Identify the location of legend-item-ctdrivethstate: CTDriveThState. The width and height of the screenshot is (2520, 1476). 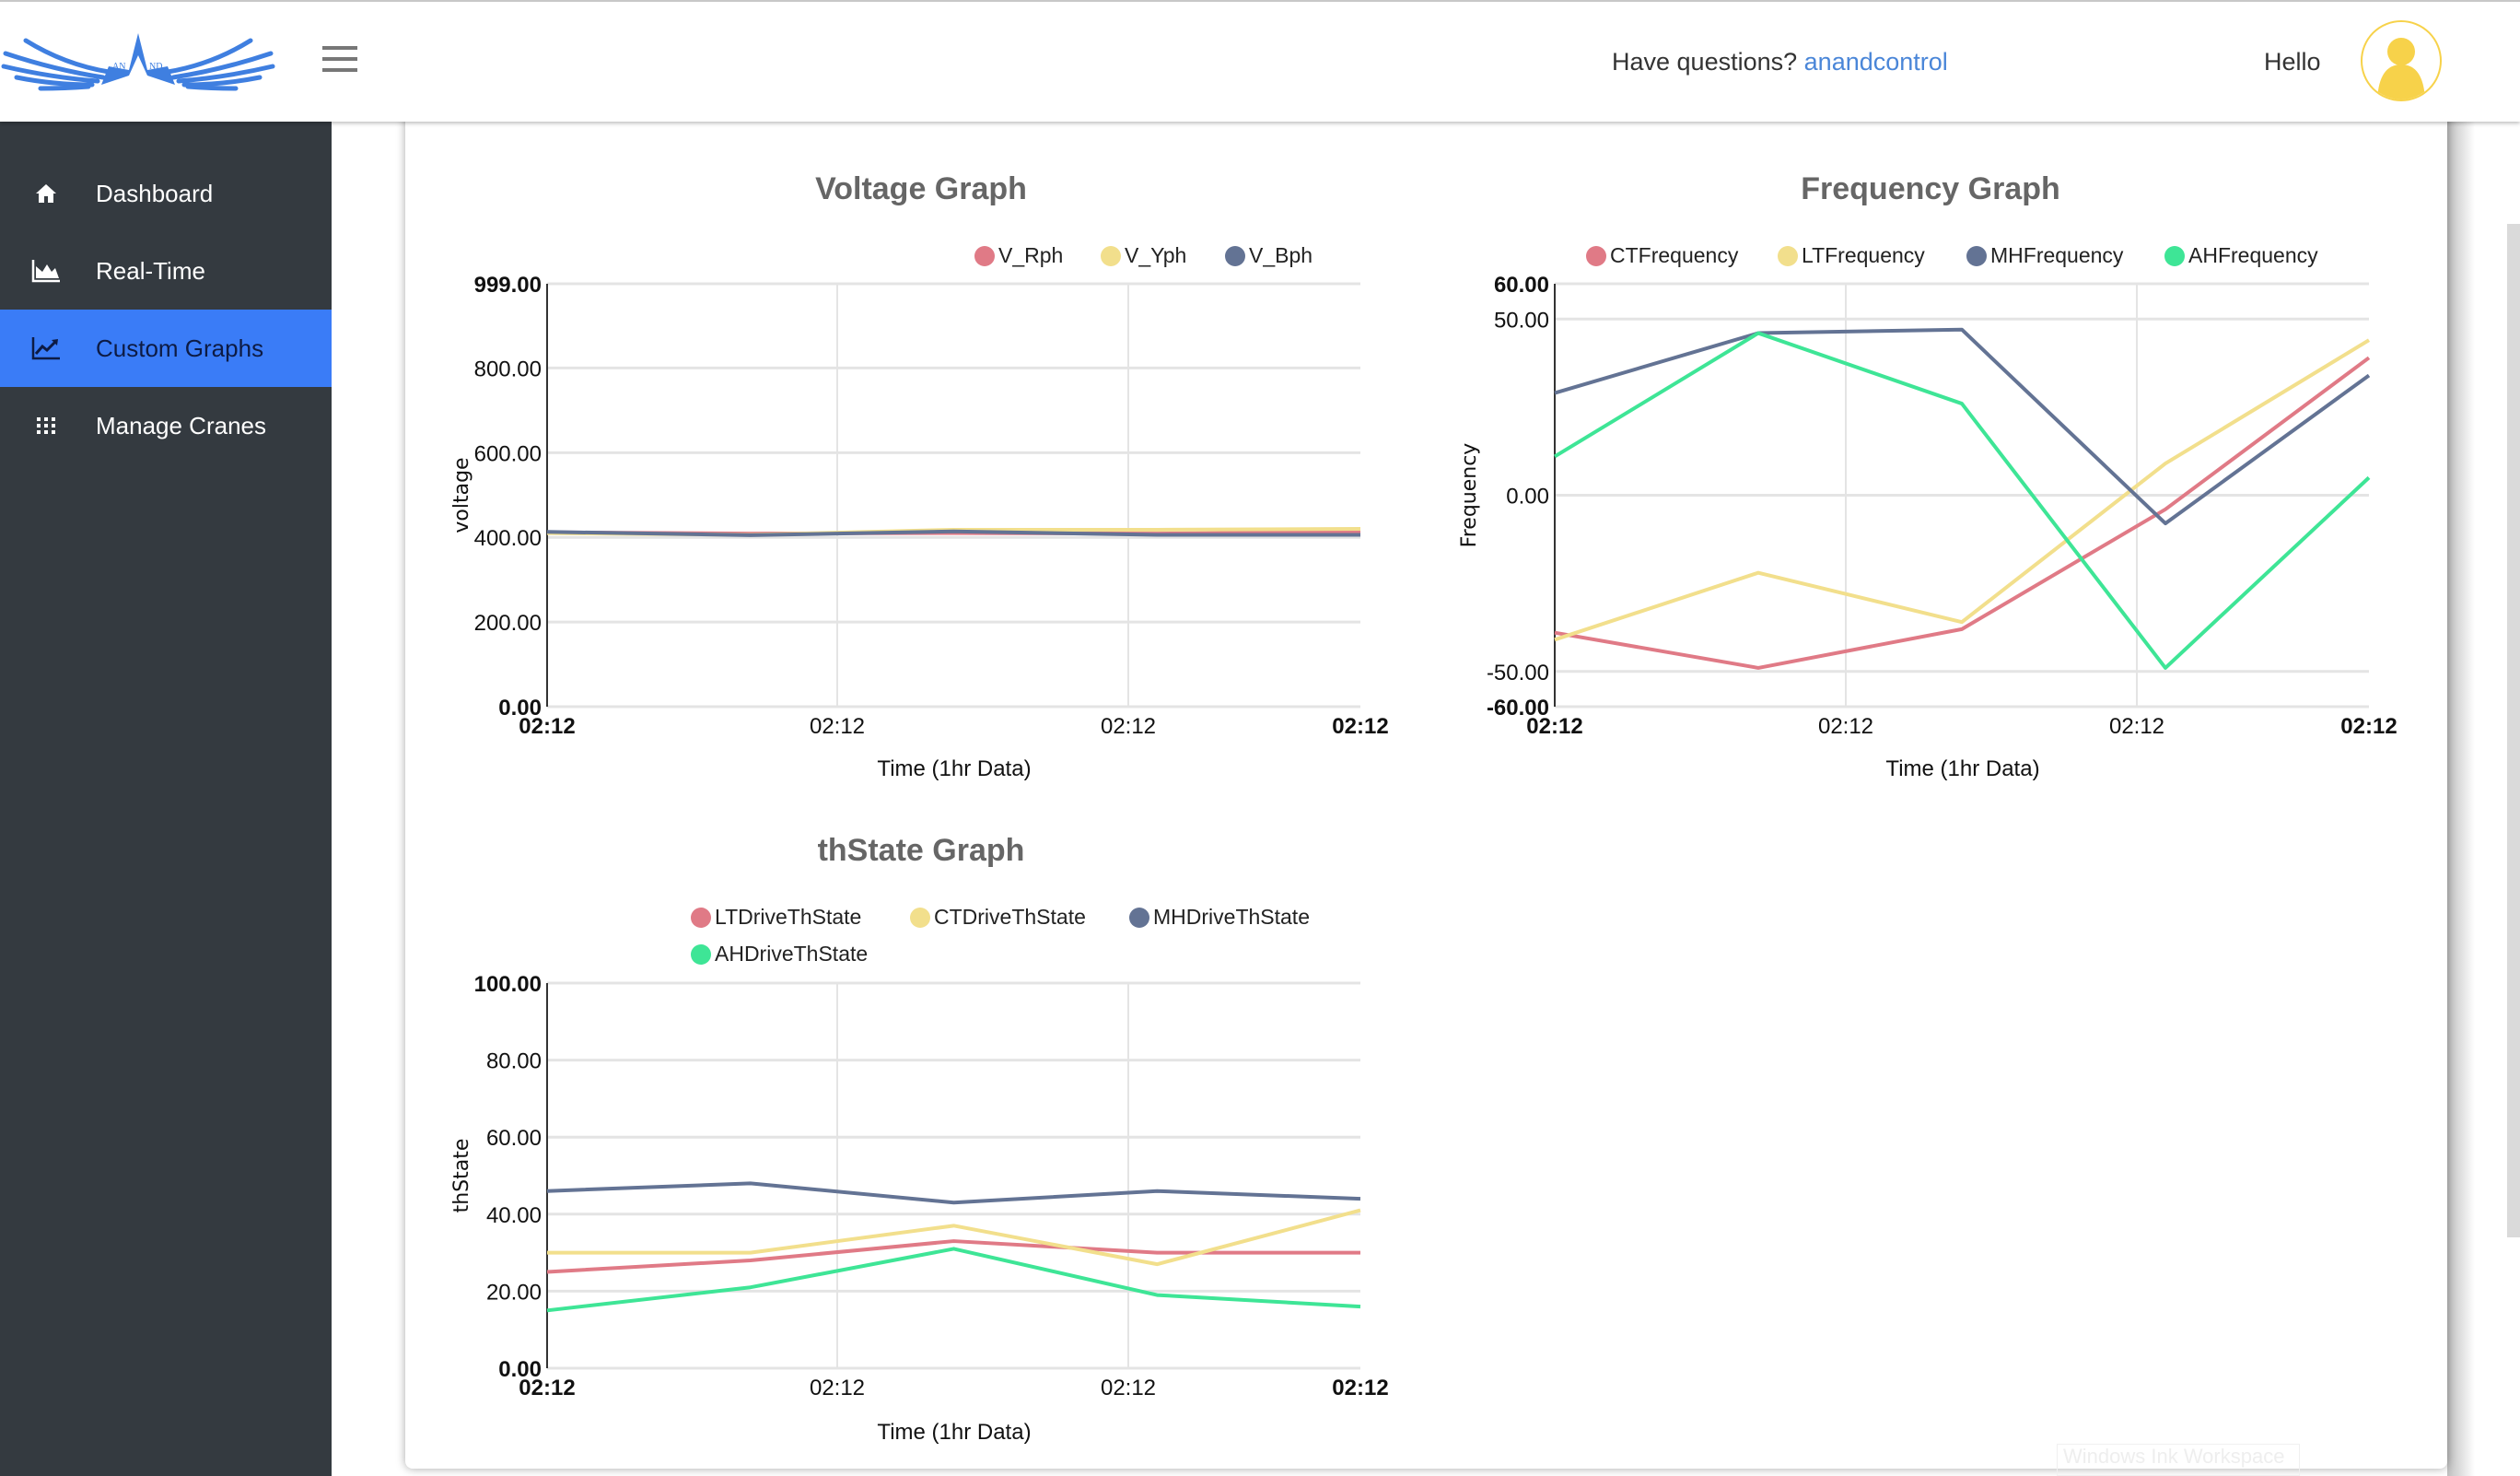
(998, 918).